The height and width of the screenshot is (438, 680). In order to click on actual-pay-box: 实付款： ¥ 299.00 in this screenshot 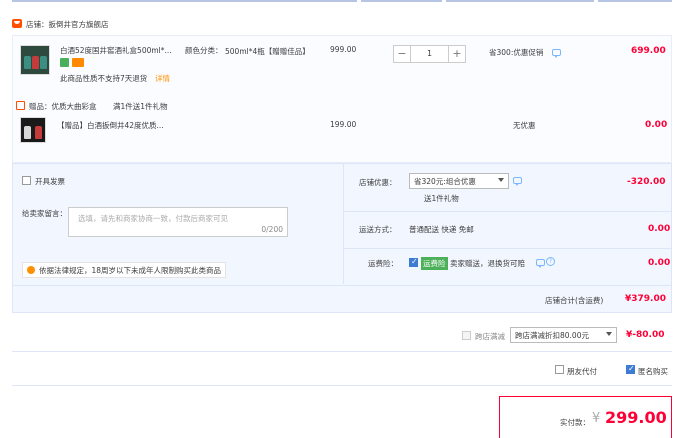, I will do `click(585, 417)`.